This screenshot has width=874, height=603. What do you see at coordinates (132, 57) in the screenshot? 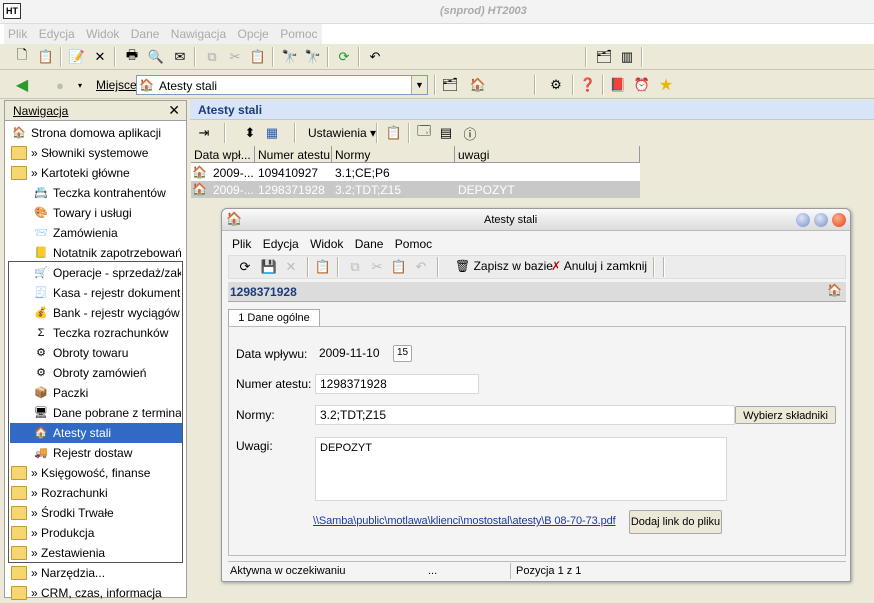
I see `print-icon: 🖶` at bounding box center [132, 57].